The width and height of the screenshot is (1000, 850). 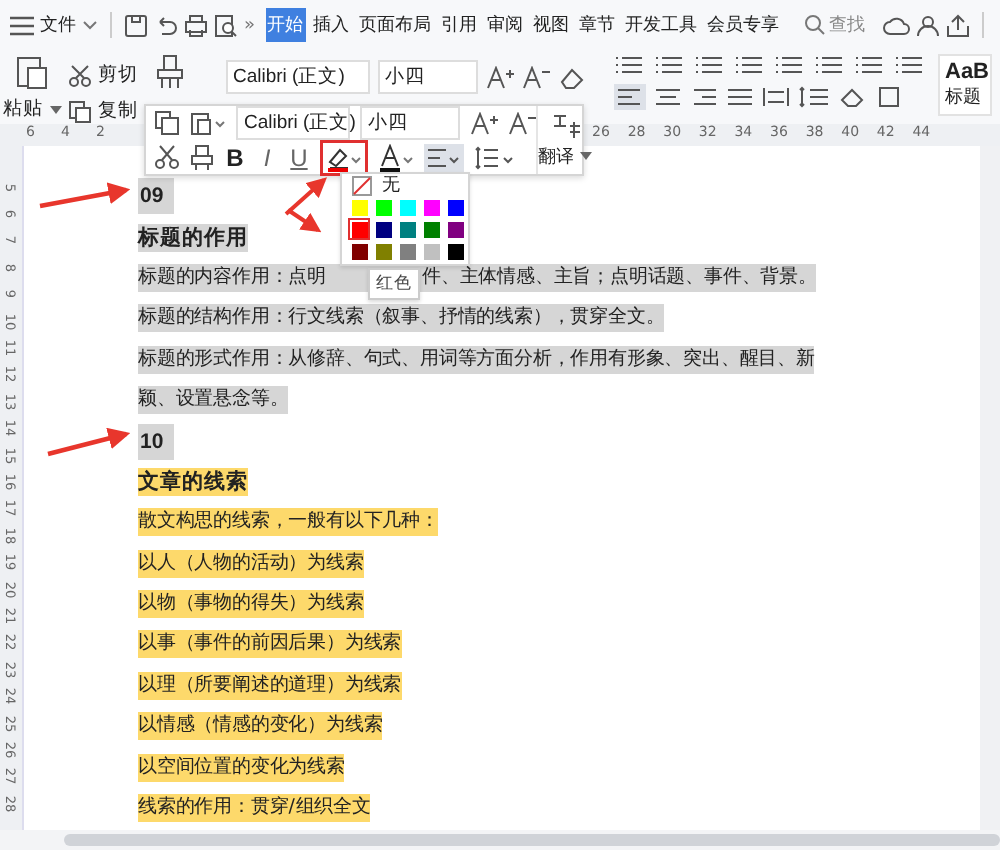 What do you see at coordinates (235, 157) in the screenshot?
I see `bold-button: B` at bounding box center [235, 157].